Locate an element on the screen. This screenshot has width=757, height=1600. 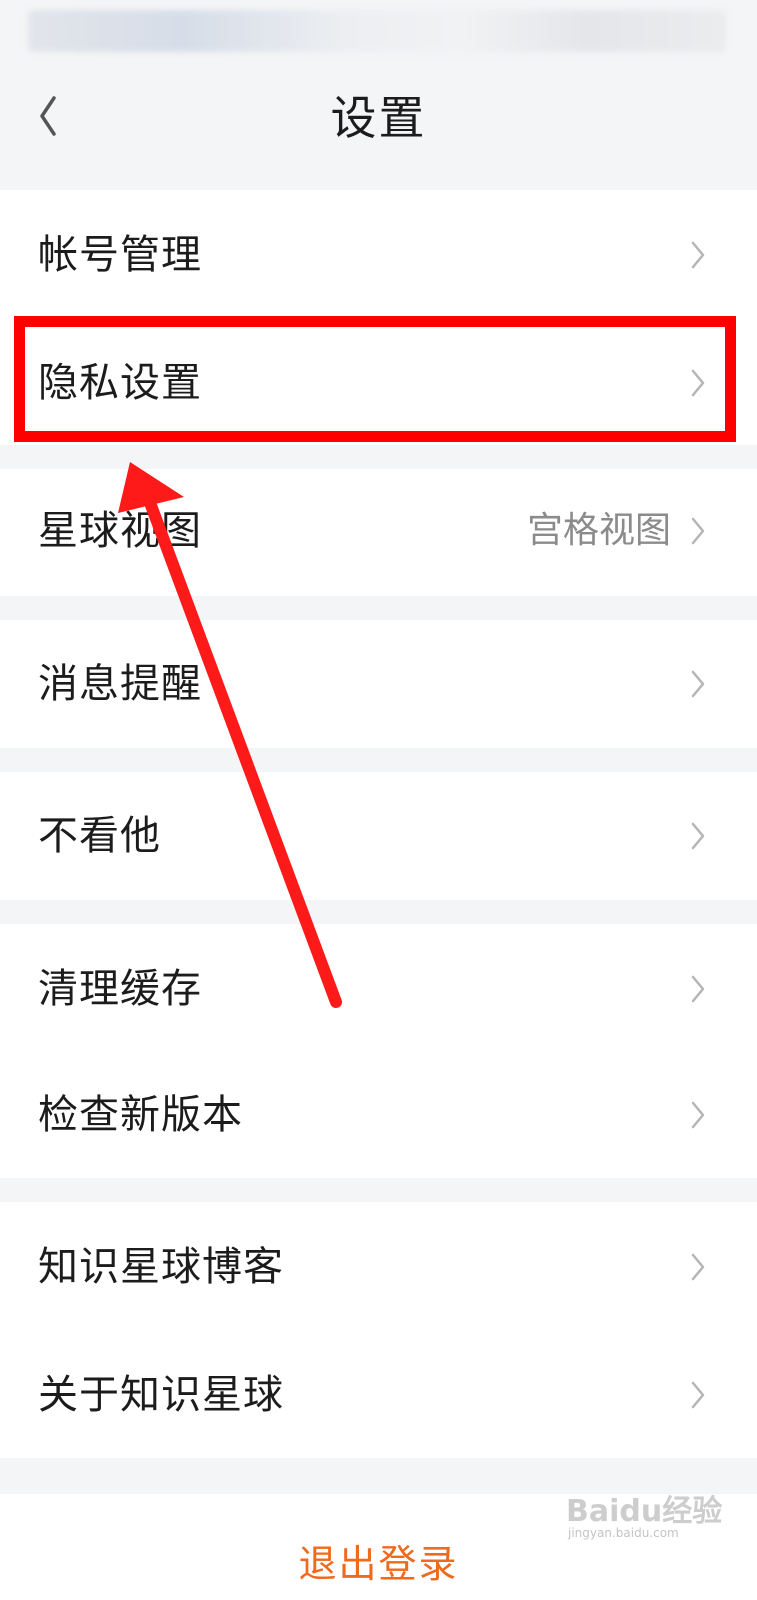
row-value: 宫格视图 is located at coordinates (598, 530).